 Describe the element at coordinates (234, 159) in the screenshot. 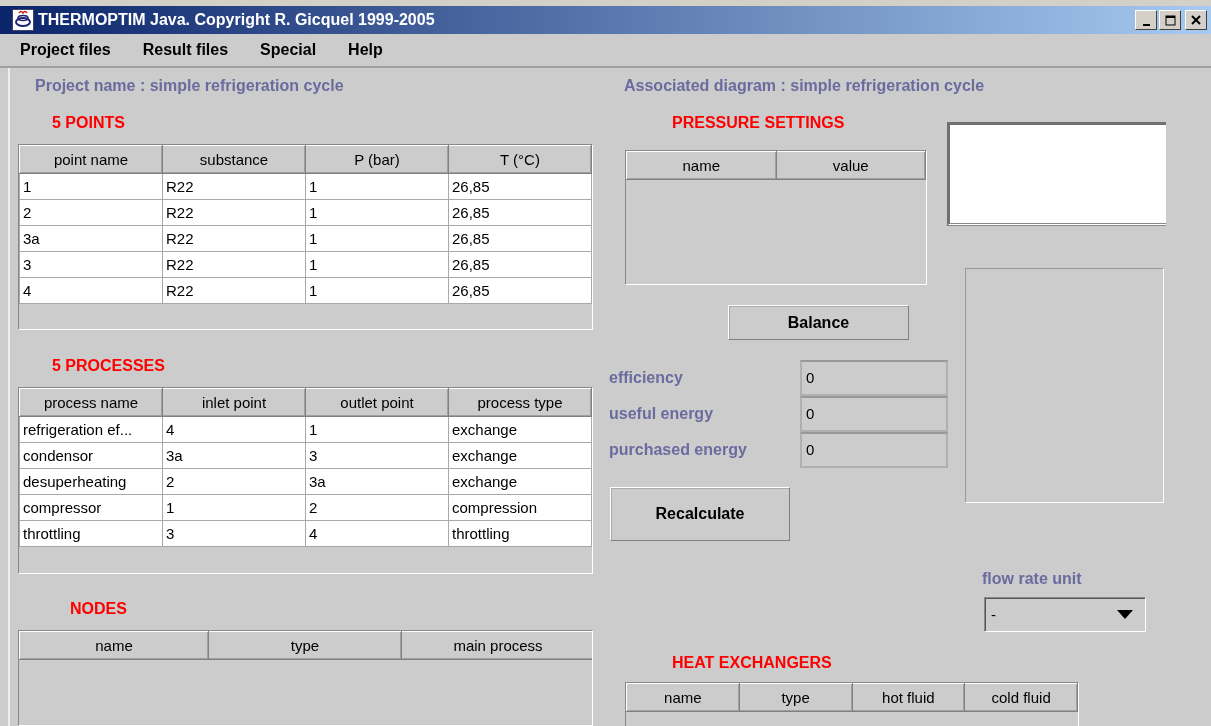

I see `column-header: substance` at that location.